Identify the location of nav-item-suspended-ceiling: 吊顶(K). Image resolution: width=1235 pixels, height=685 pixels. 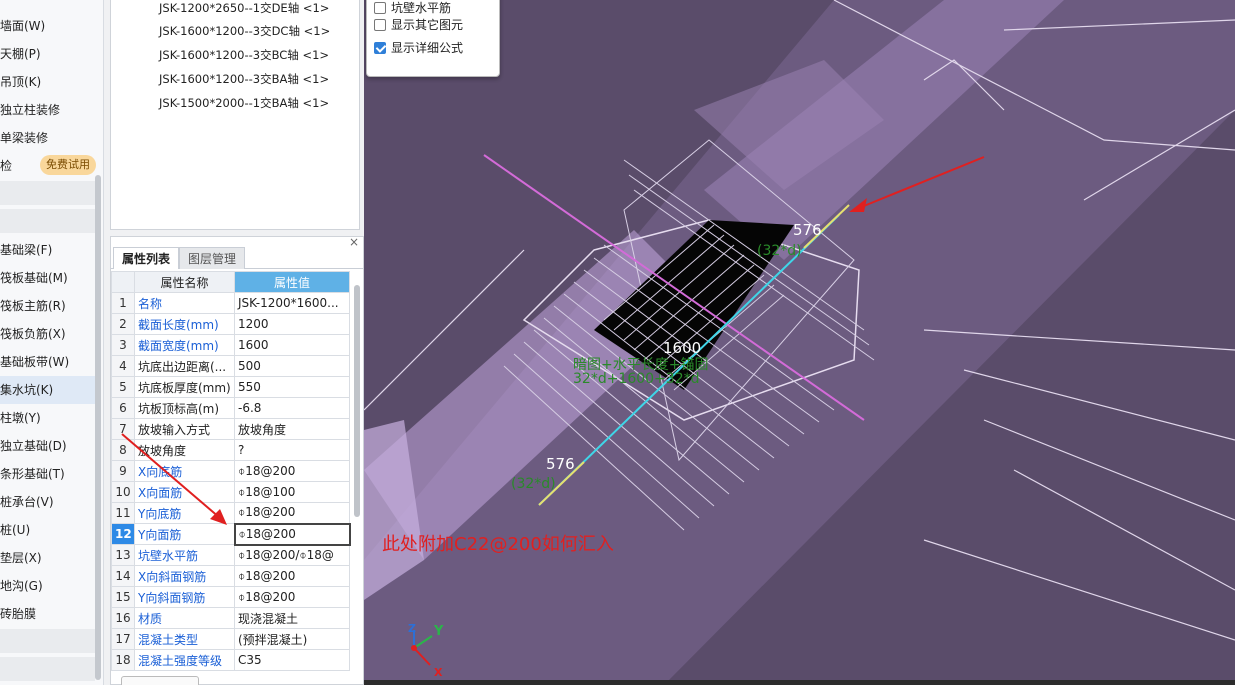
(47, 82).